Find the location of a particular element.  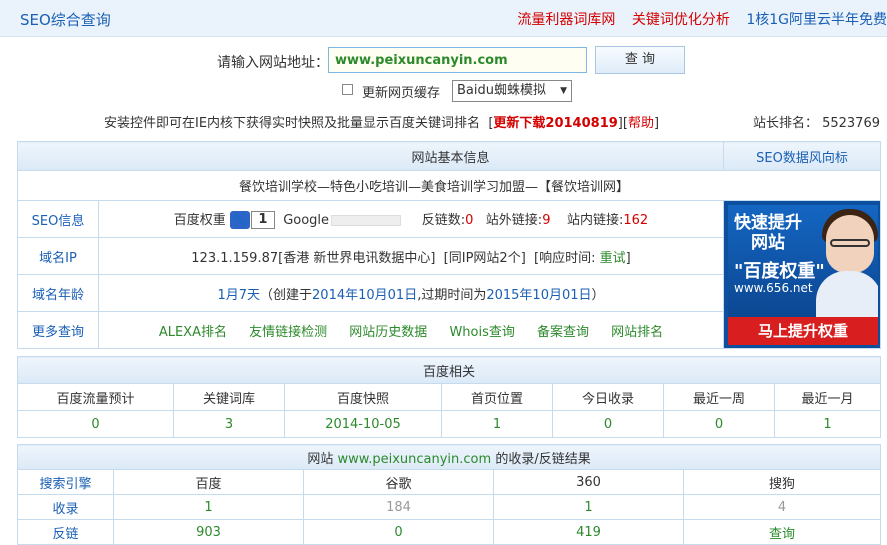

top-bar: SEO综合查询 流量利器词库网 关键词优化分析 1核1G阿里云半年免费 is located at coordinates (443, 18).